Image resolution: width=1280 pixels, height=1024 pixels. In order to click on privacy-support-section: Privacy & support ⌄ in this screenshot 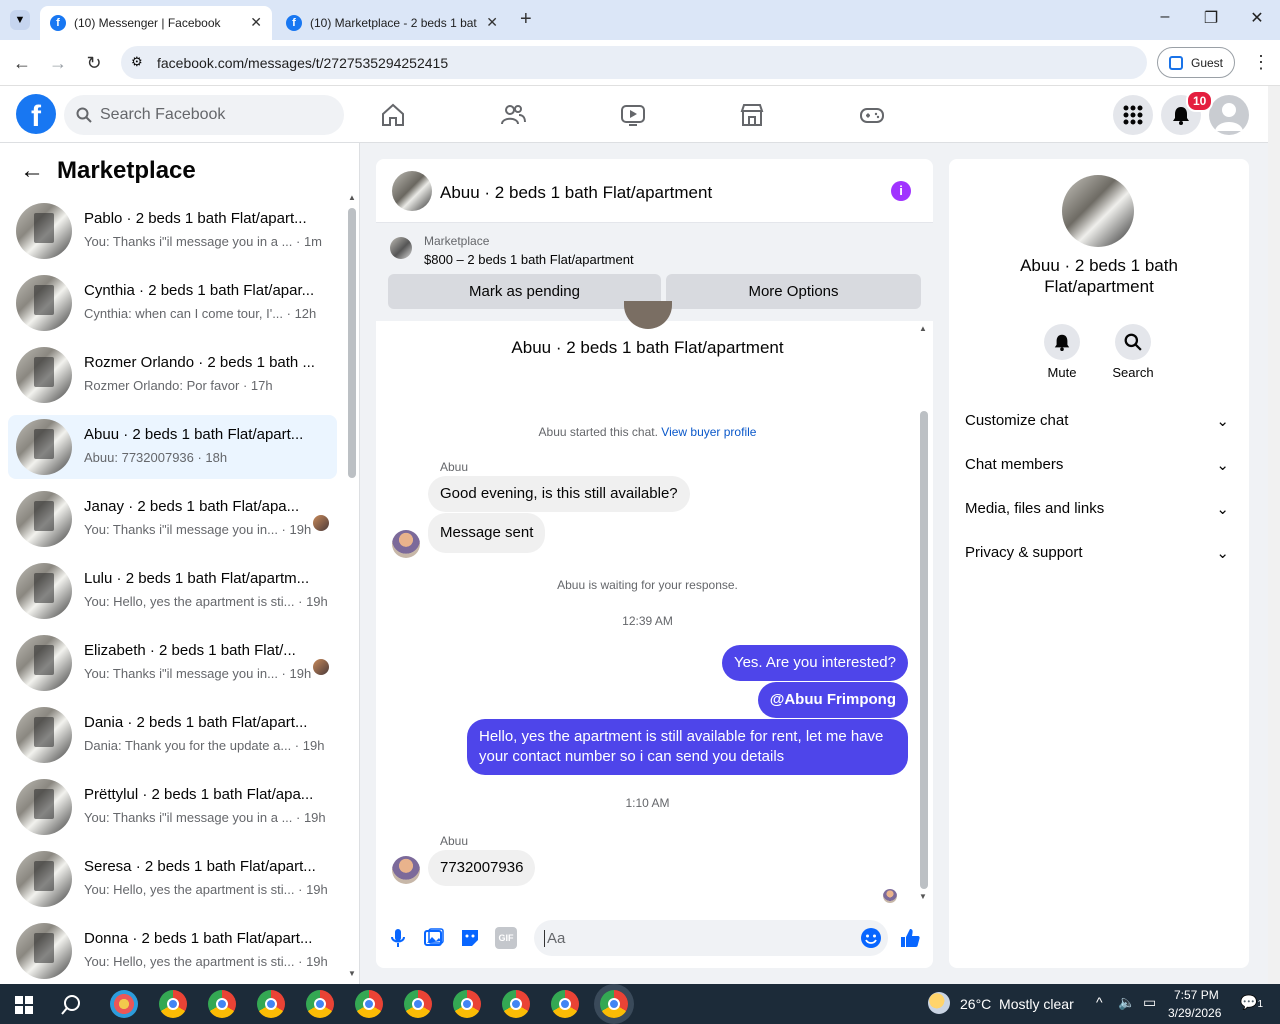, I will do `click(1099, 553)`.